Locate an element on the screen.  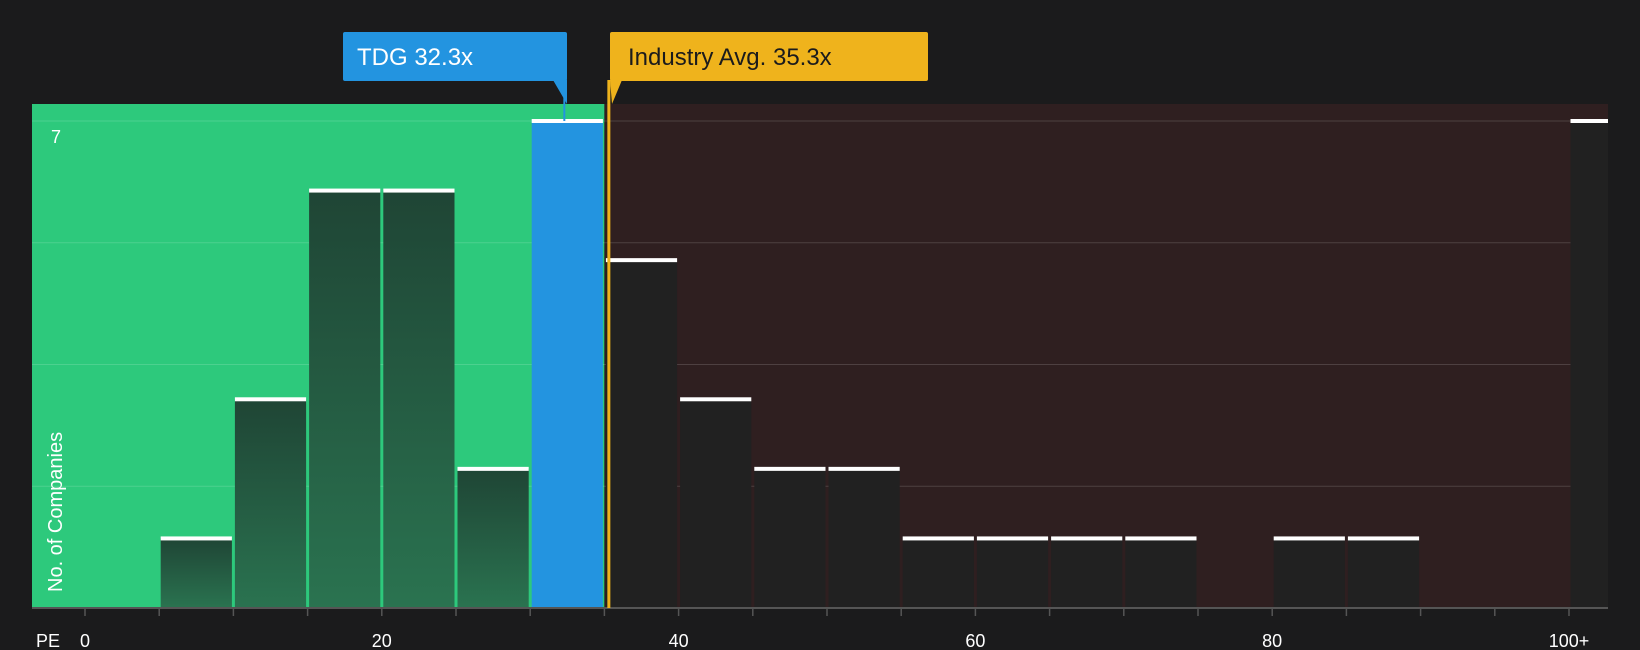
industry-callout-pointer is located at coordinates (616, 92).